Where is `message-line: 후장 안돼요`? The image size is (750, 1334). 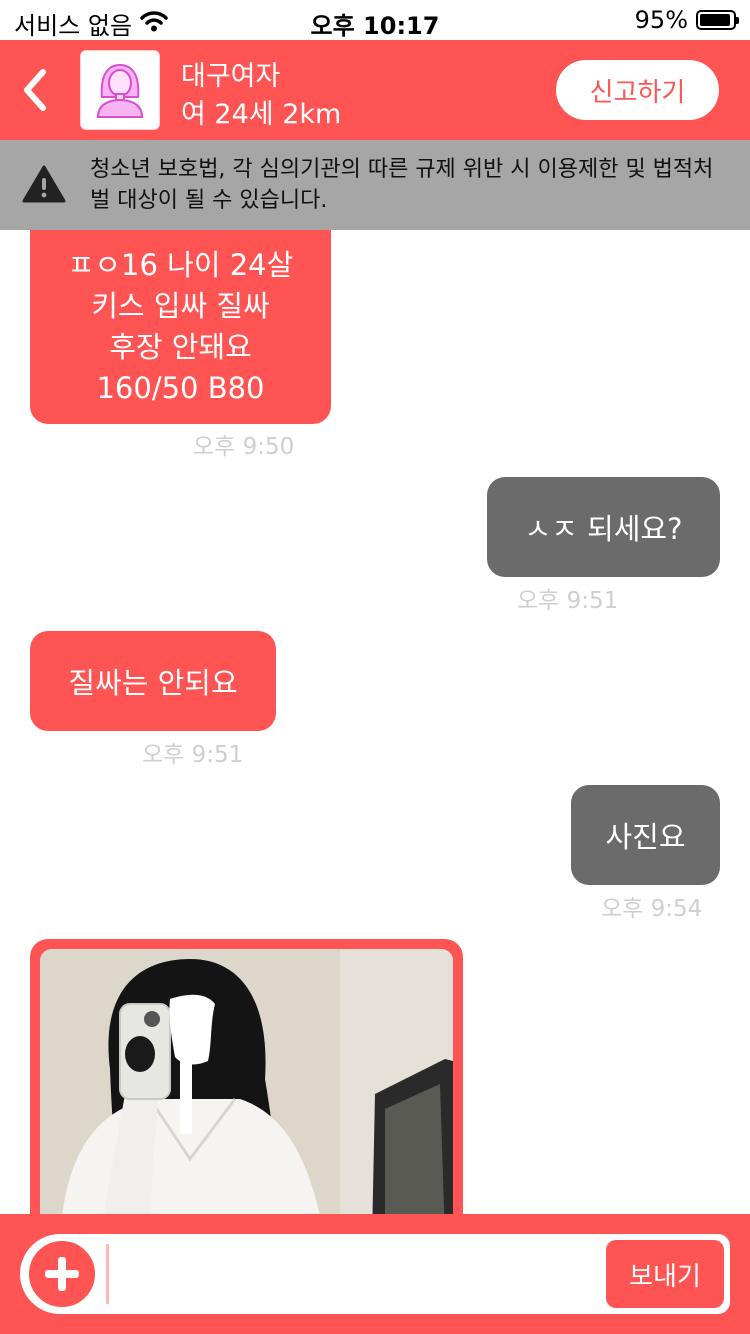
message-line: 후장 안돼요 is located at coordinates (180, 347).